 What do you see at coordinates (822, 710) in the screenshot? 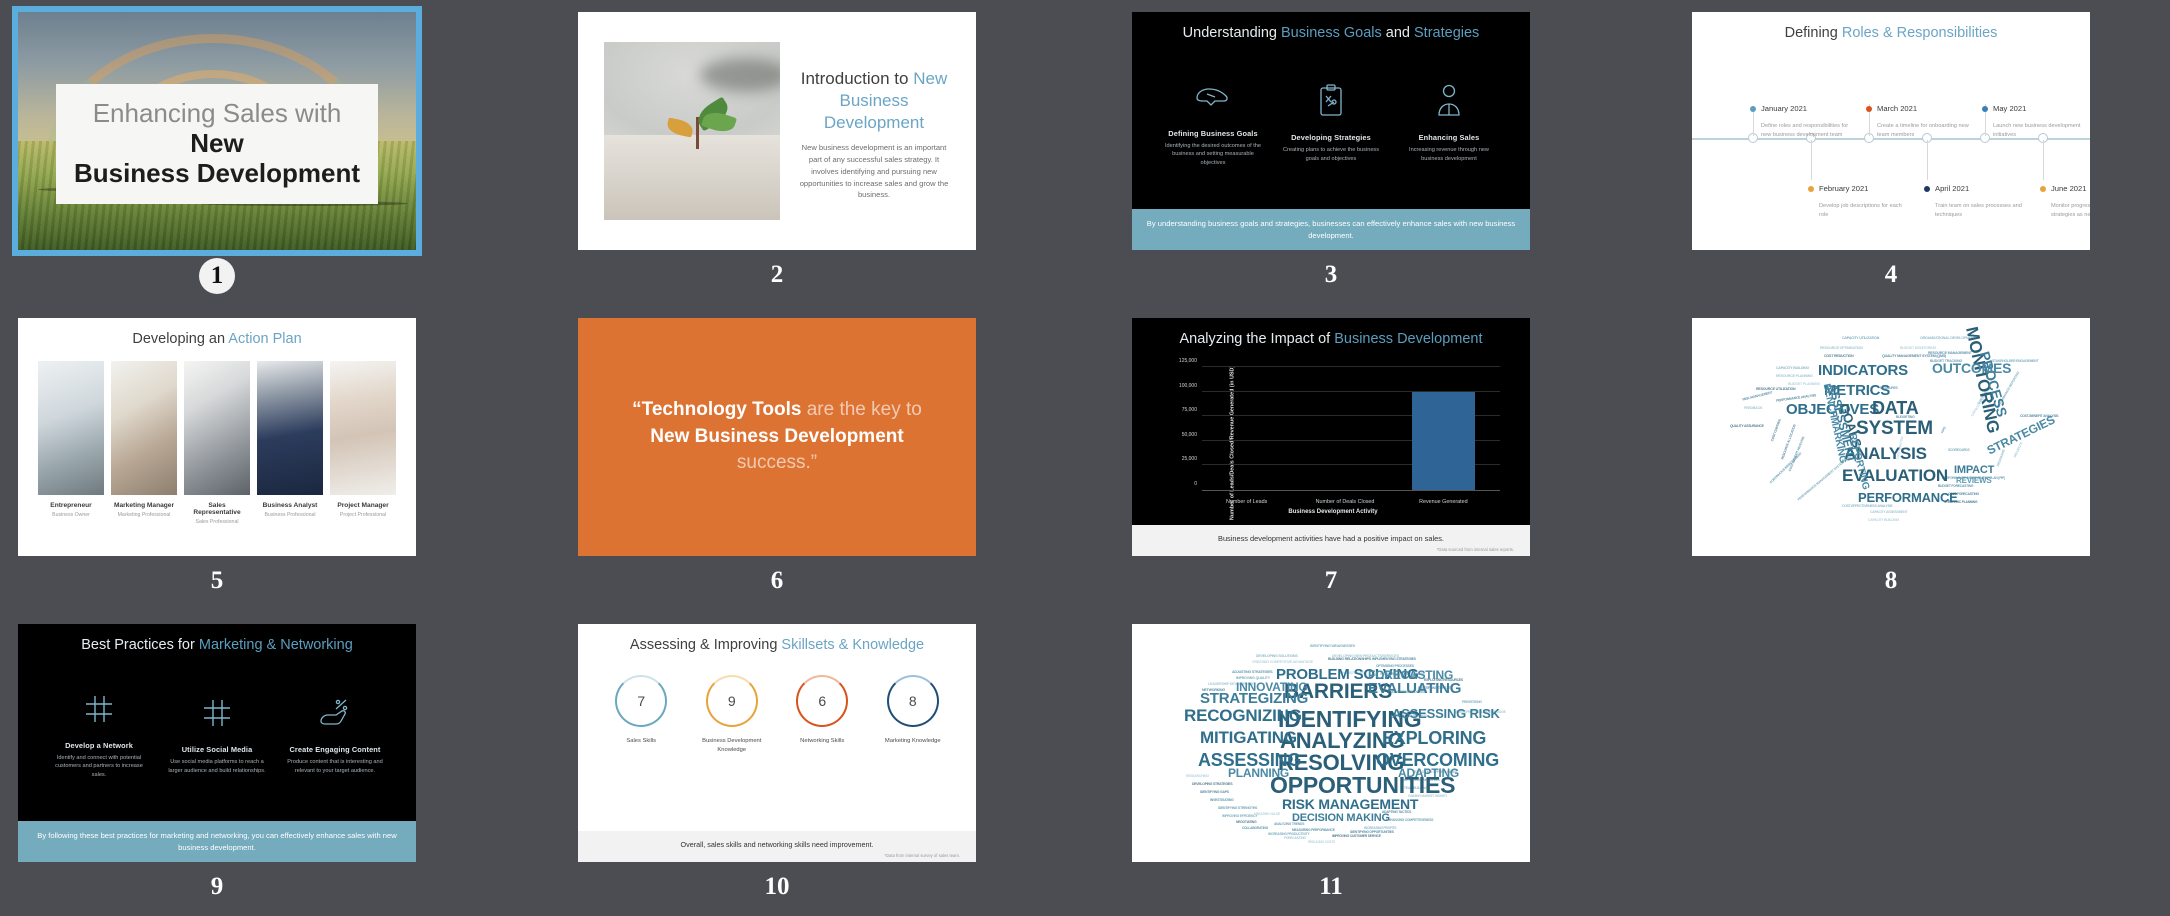
I see `score-item: 6 Networking Skills` at bounding box center [822, 710].